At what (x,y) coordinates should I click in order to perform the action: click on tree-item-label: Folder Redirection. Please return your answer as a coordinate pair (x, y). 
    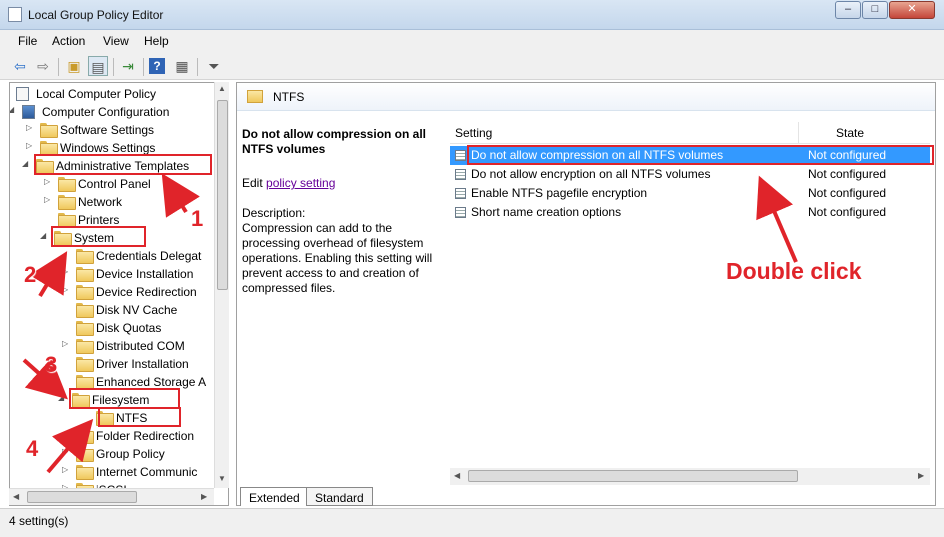
    Looking at the image, I should click on (145, 436).